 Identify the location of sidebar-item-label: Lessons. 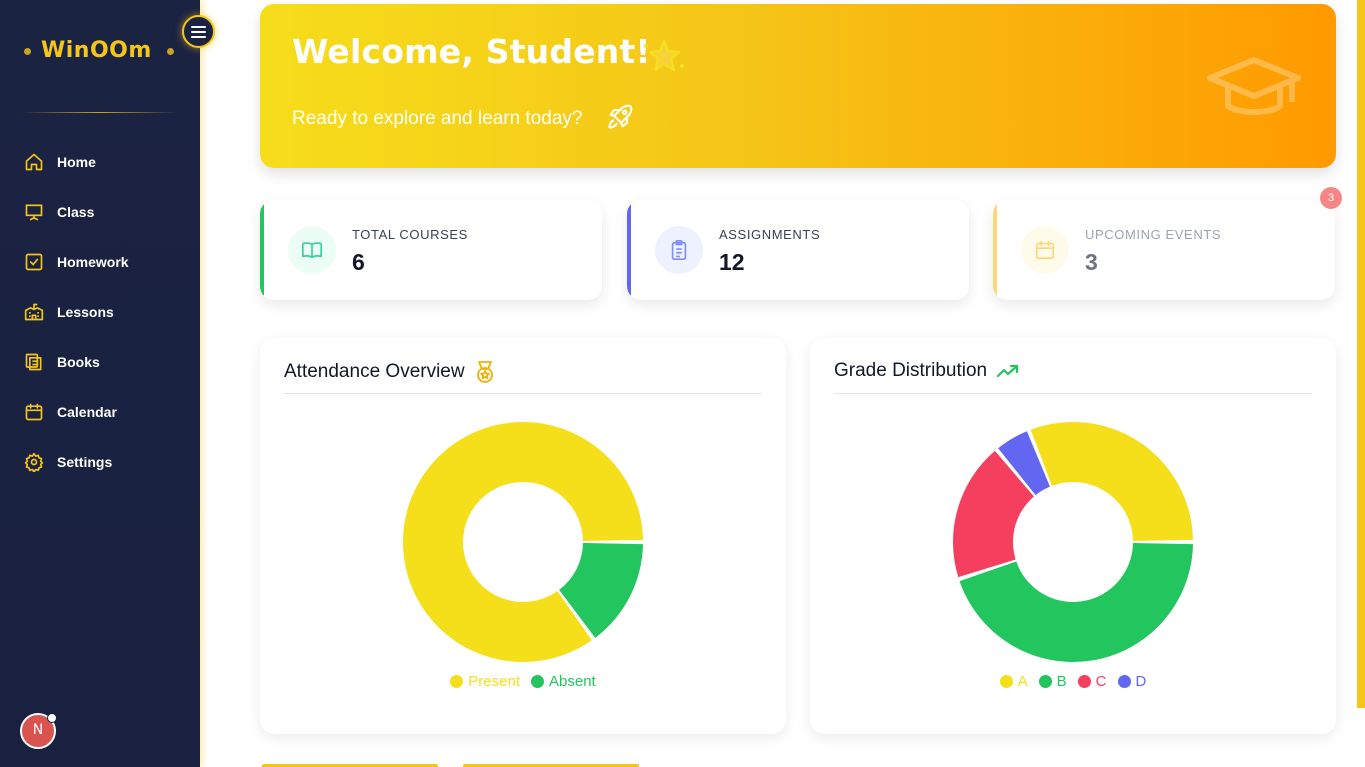
(85, 312).